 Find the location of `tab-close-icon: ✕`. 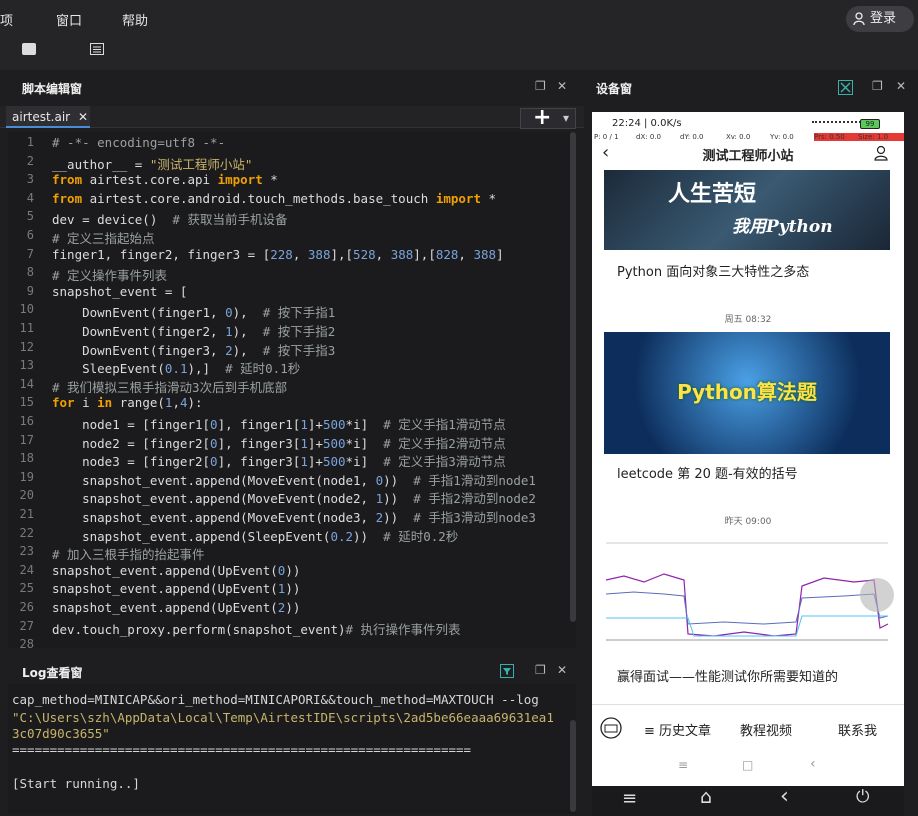

tab-close-icon: ✕ is located at coordinates (83, 117).